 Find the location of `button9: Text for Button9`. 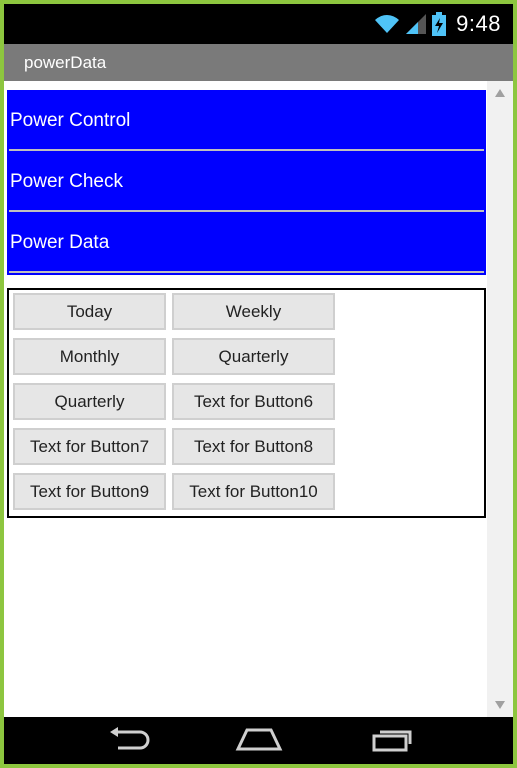

button9: Text for Button9 is located at coordinates (89, 491).